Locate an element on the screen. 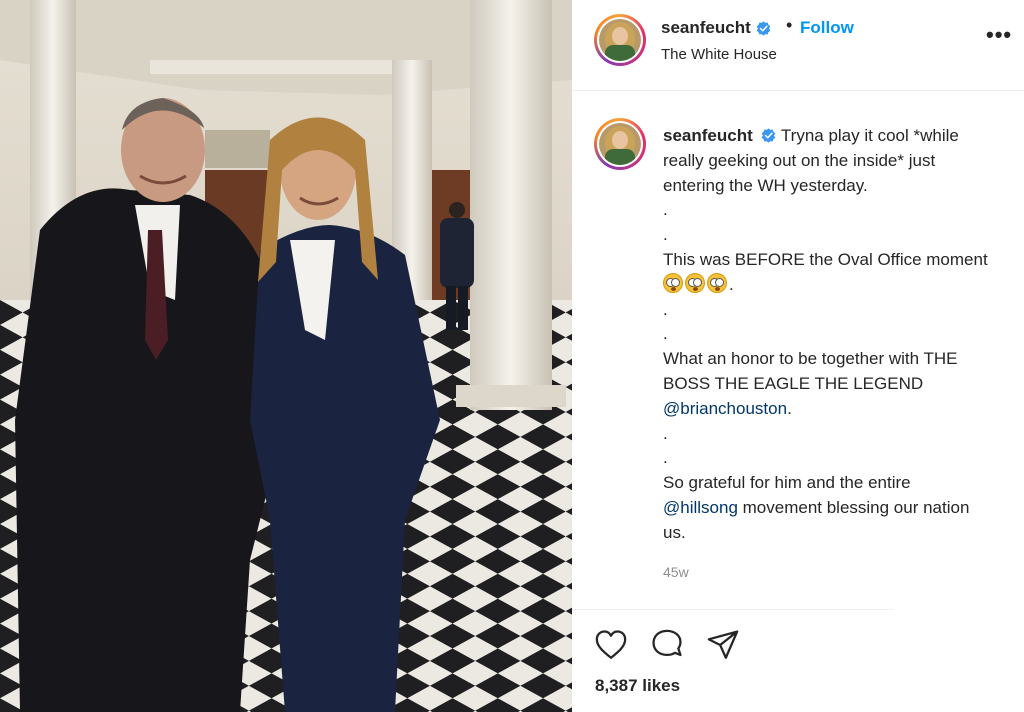  caption-text-line: This was BEFORE the Oval Office moment is located at coordinates (825, 259).